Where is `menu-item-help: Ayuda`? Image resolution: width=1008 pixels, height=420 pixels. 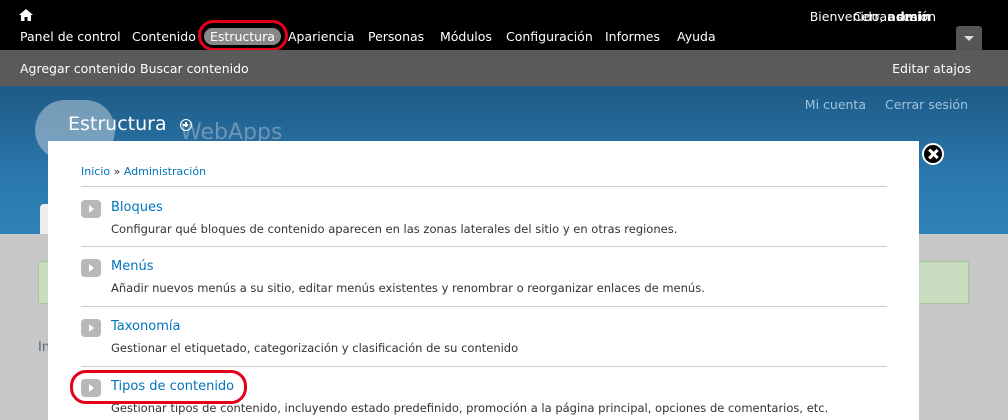 menu-item-help: Ayuda is located at coordinates (696, 36).